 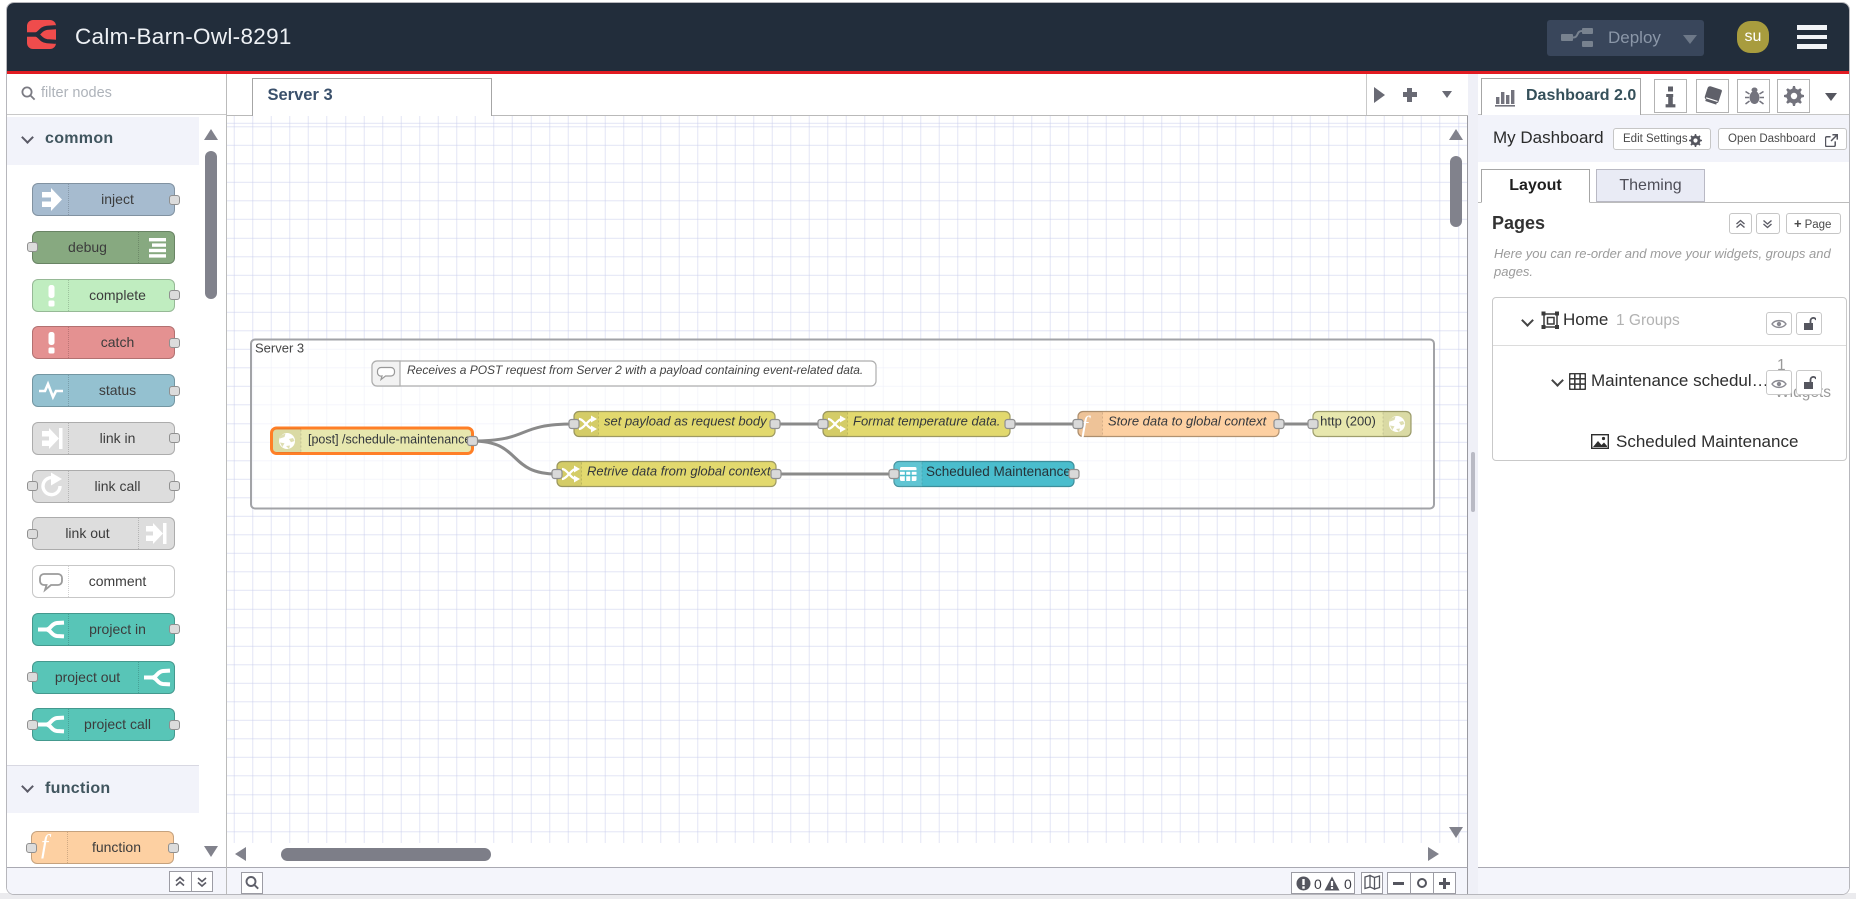 I want to click on svg-text: Store data to global context, so click(x=1188, y=420).